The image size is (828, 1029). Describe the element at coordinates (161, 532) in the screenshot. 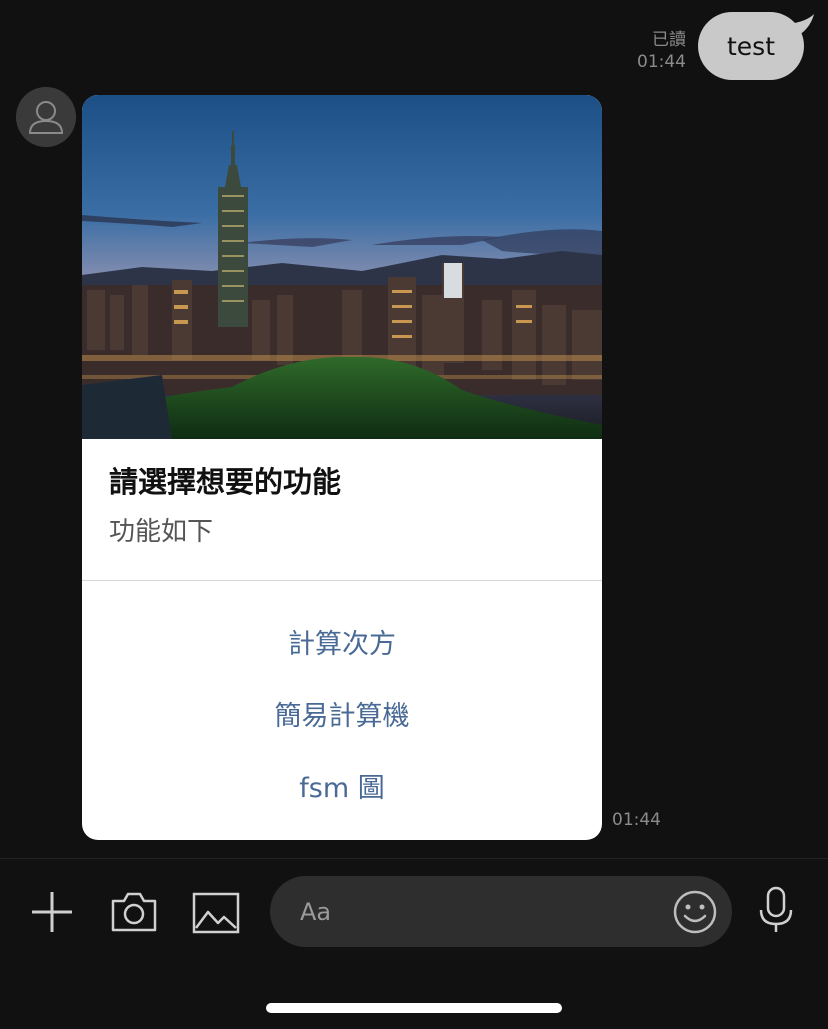

I see `card-subtitle: 功能如下` at that location.